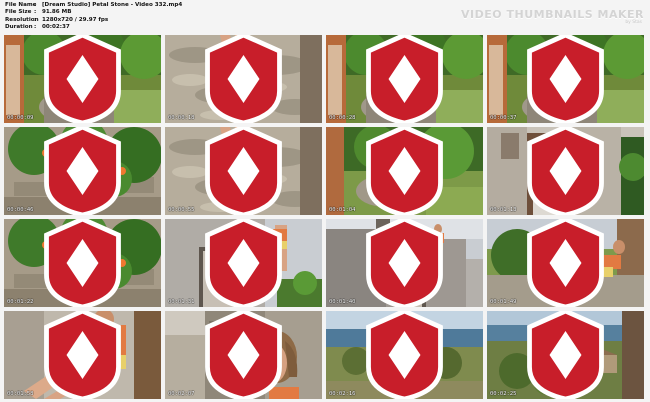  What do you see at coordinates (35, 19) in the screenshot?
I see `resolution-sep: :` at bounding box center [35, 19].